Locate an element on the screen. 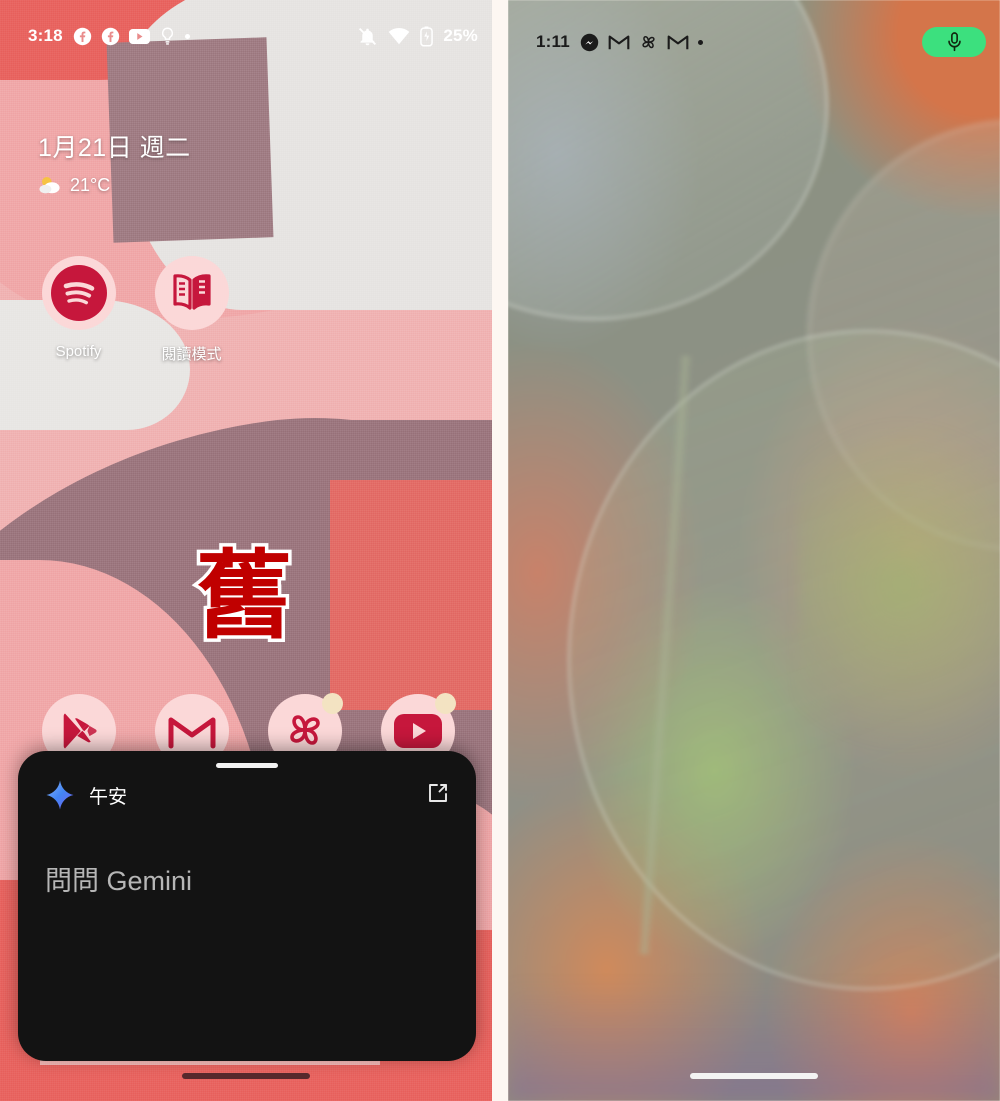 The width and height of the screenshot is (1000, 1101). open-in-new-icon is located at coordinates (438, 793).